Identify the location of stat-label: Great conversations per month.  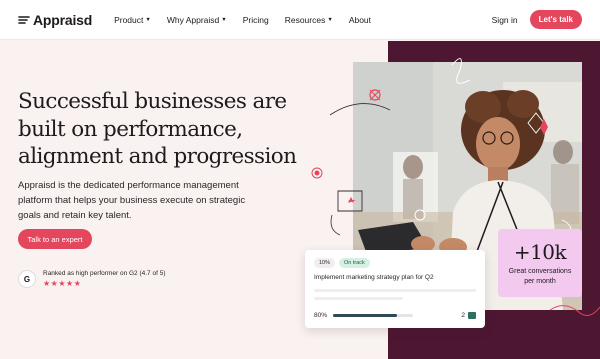
(540, 276).